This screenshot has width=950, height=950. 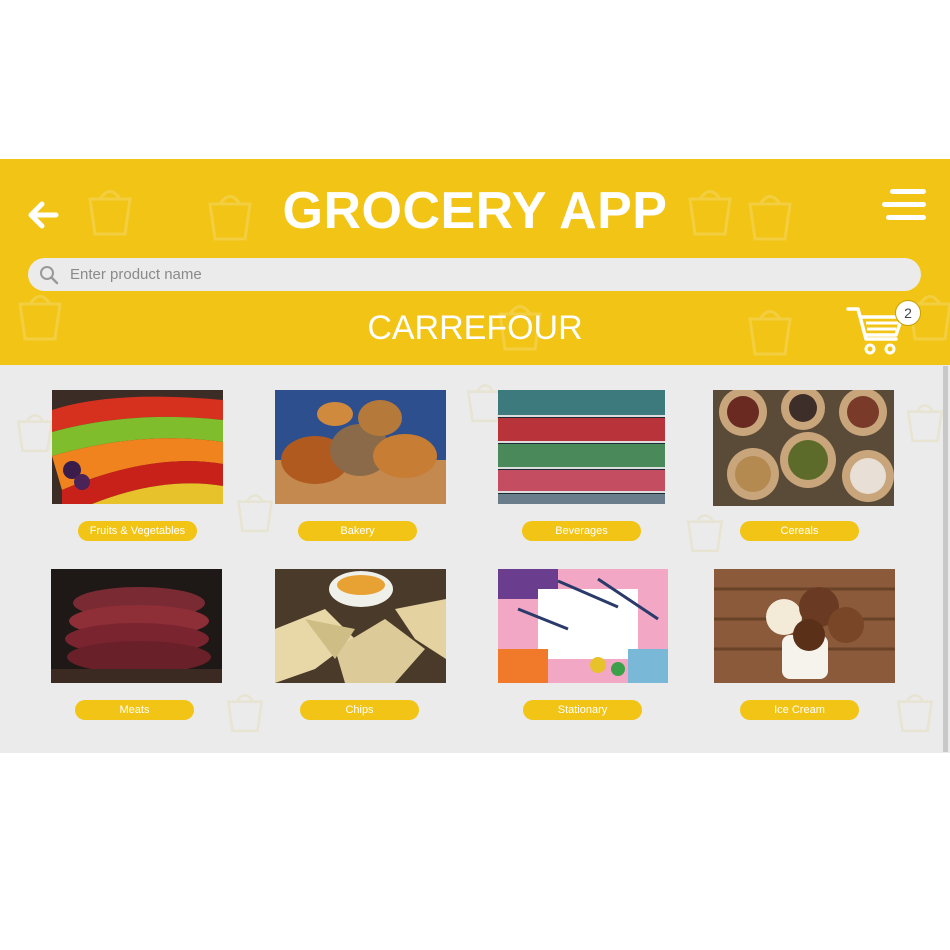 What do you see at coordinates (945, 559) in the screenshot?
I see `scrollbar` at bounding box center [945, 559].